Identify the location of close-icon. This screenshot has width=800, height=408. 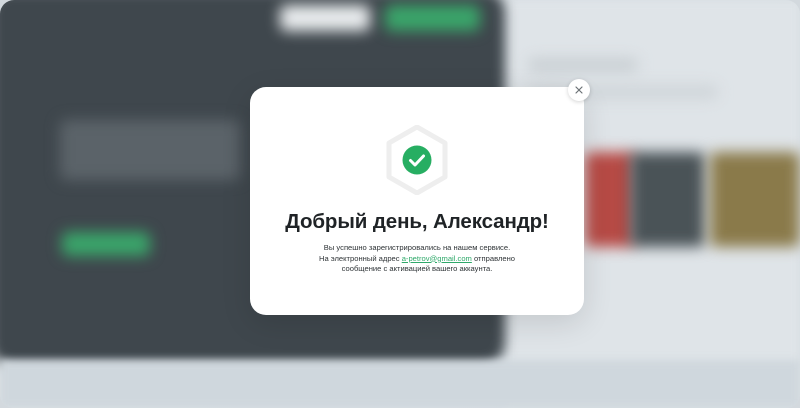
(579, 90).